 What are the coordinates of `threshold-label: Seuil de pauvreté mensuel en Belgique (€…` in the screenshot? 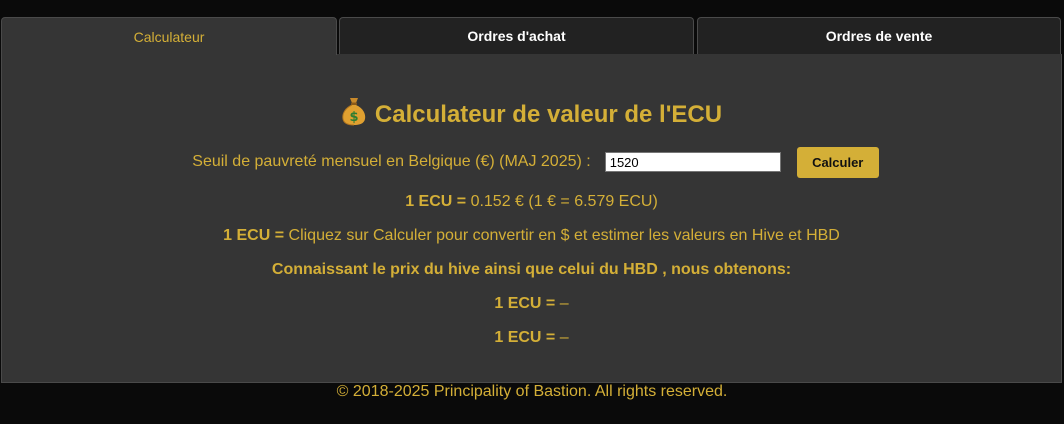 It's located at (391, 161).